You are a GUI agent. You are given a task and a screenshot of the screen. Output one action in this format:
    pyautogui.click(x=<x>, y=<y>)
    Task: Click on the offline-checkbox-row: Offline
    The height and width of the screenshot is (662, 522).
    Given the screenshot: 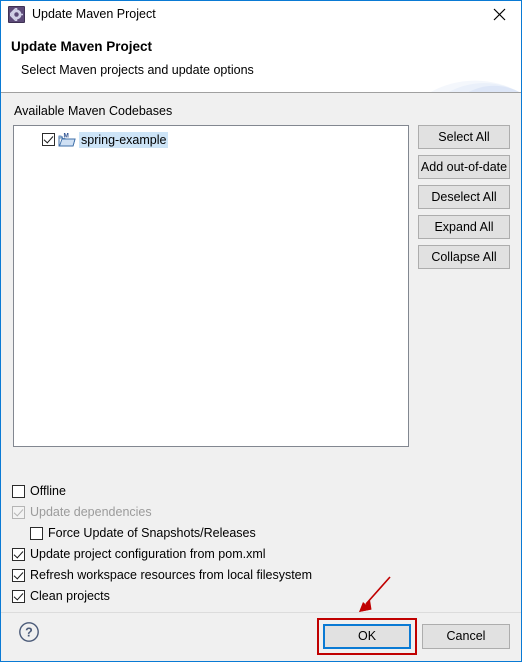 What is the action you would take?
    pyautogui.click(x=39, y=491)
    